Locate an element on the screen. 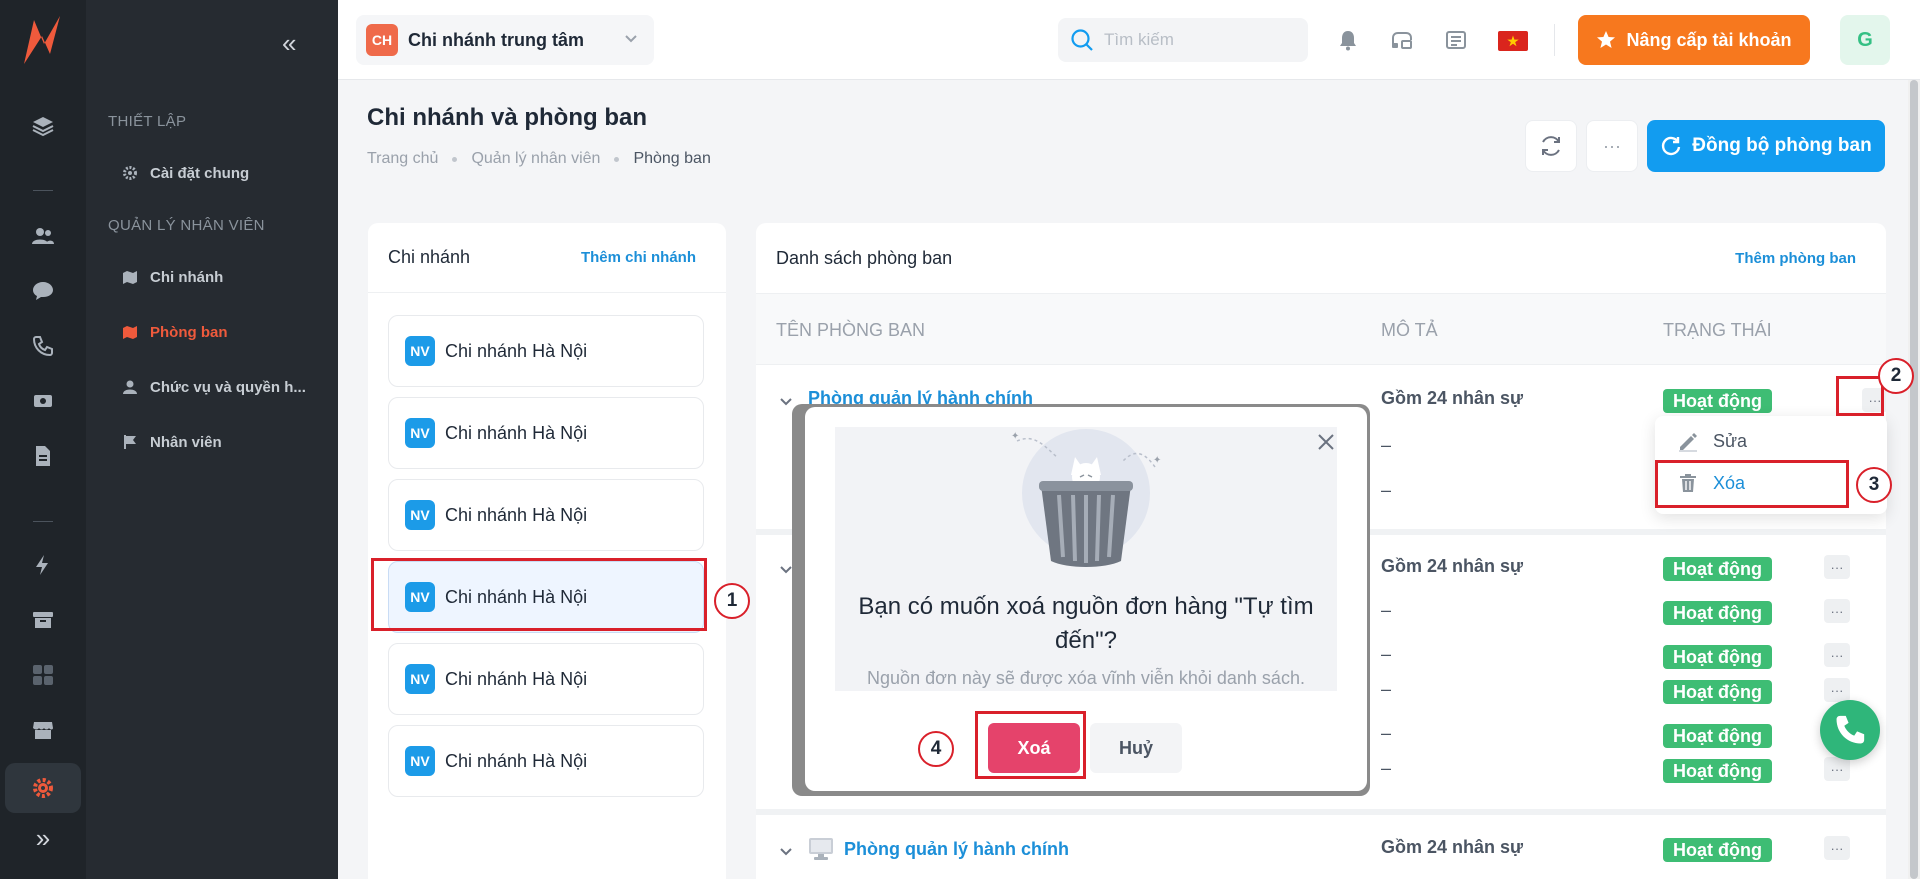 Image resolution: width=1920 pixels, height=879 pixels. sidebar-item-label: Nhân viên is located at coordinates (186, 442).